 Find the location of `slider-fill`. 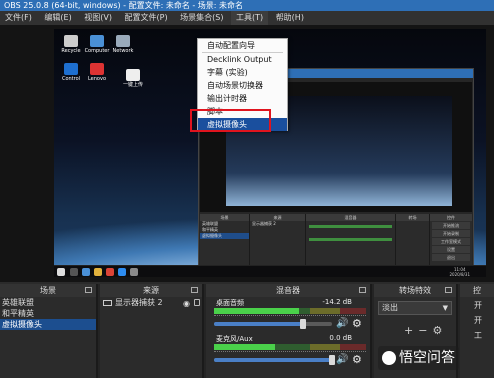

slider-fill is located at coordinates (273, 360).